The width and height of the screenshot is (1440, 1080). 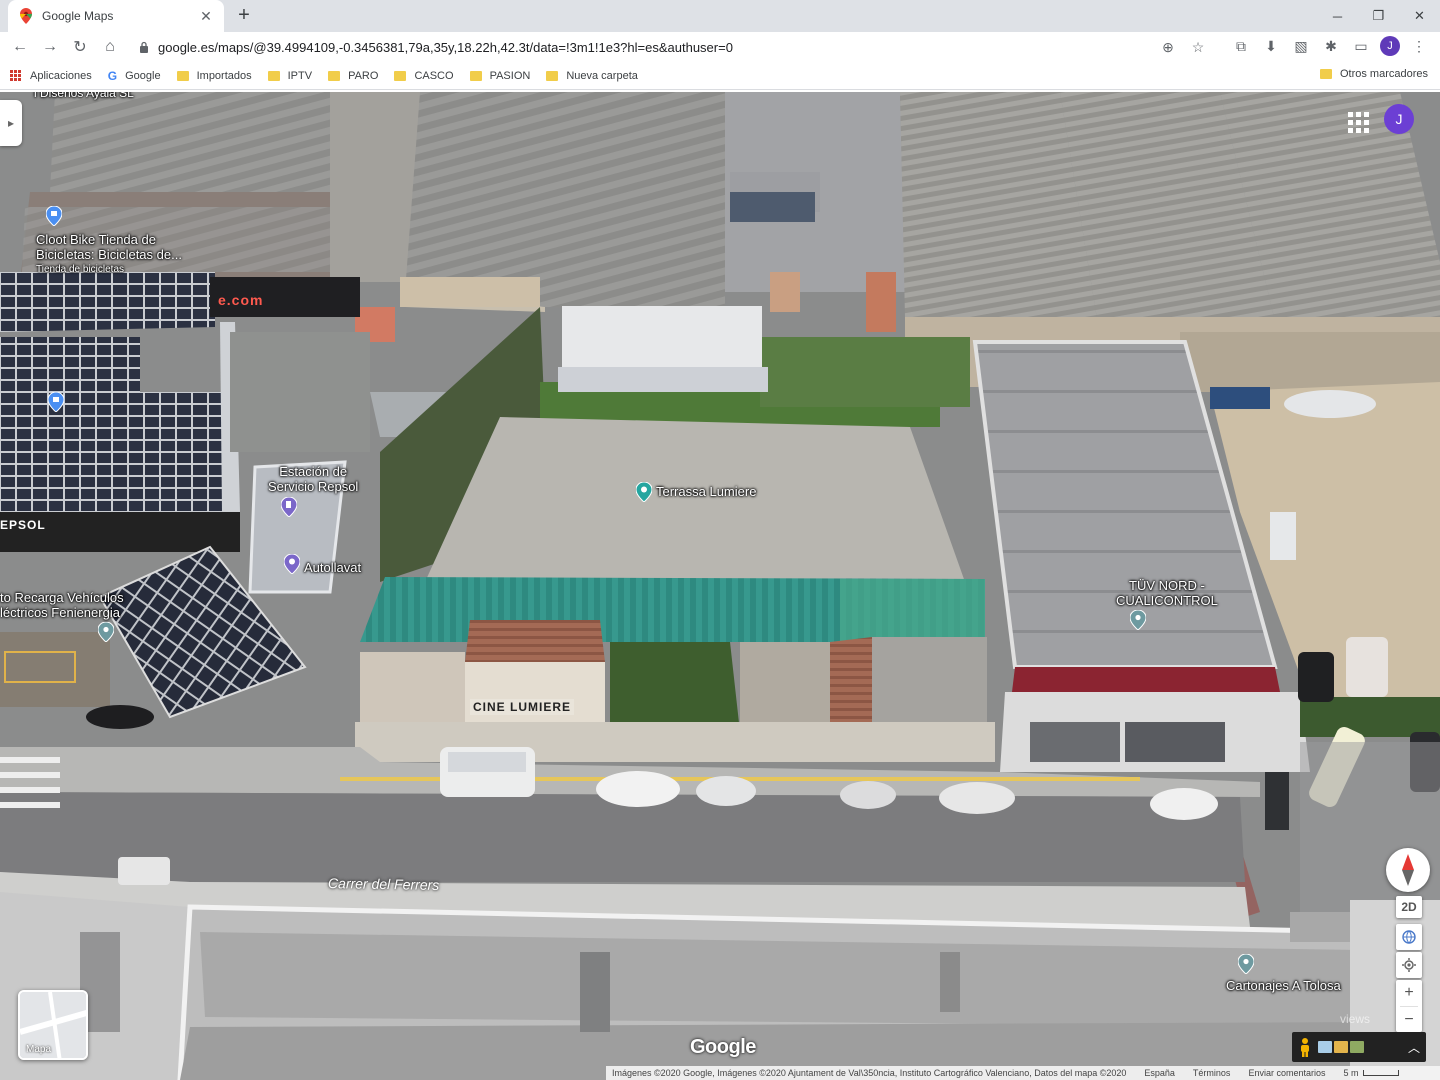 I want to click on browser-menu-icon: ⋮, so click(x=1419, y=46).